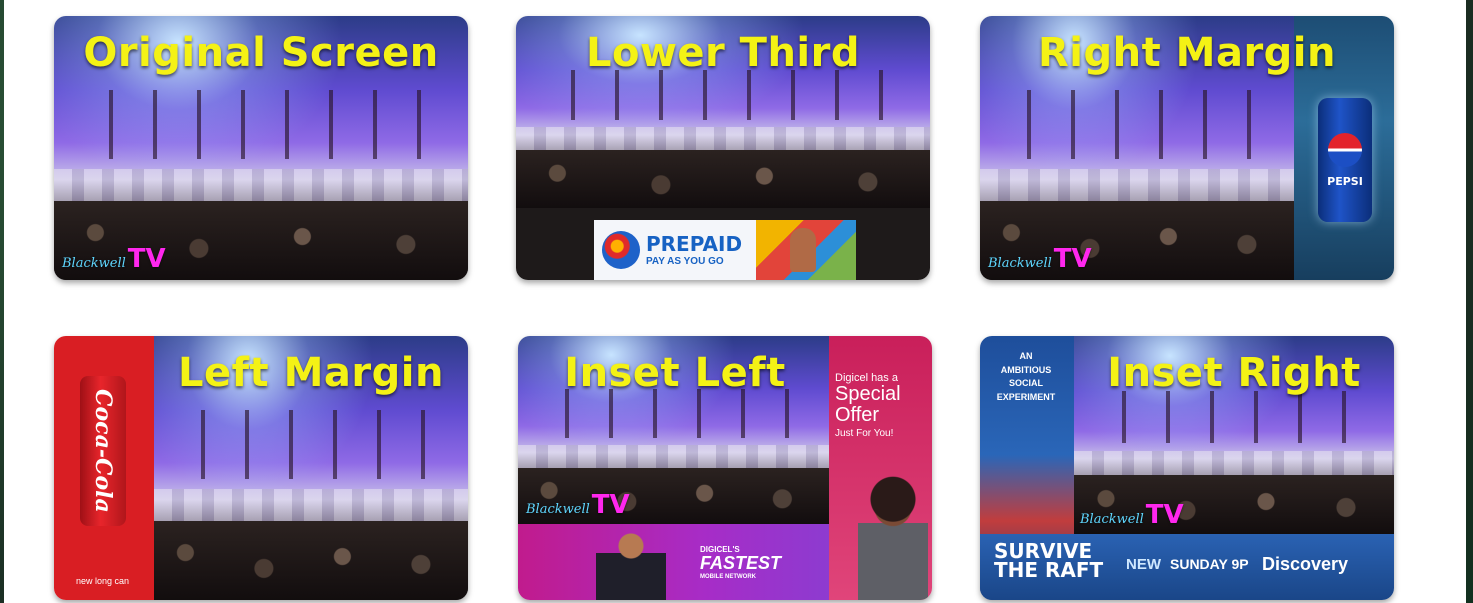  What do you see at coordinates (685, 261) in the screenshot?
I see `ad-subline: PAY AS YOU GO` at bounding box center [685, 261].